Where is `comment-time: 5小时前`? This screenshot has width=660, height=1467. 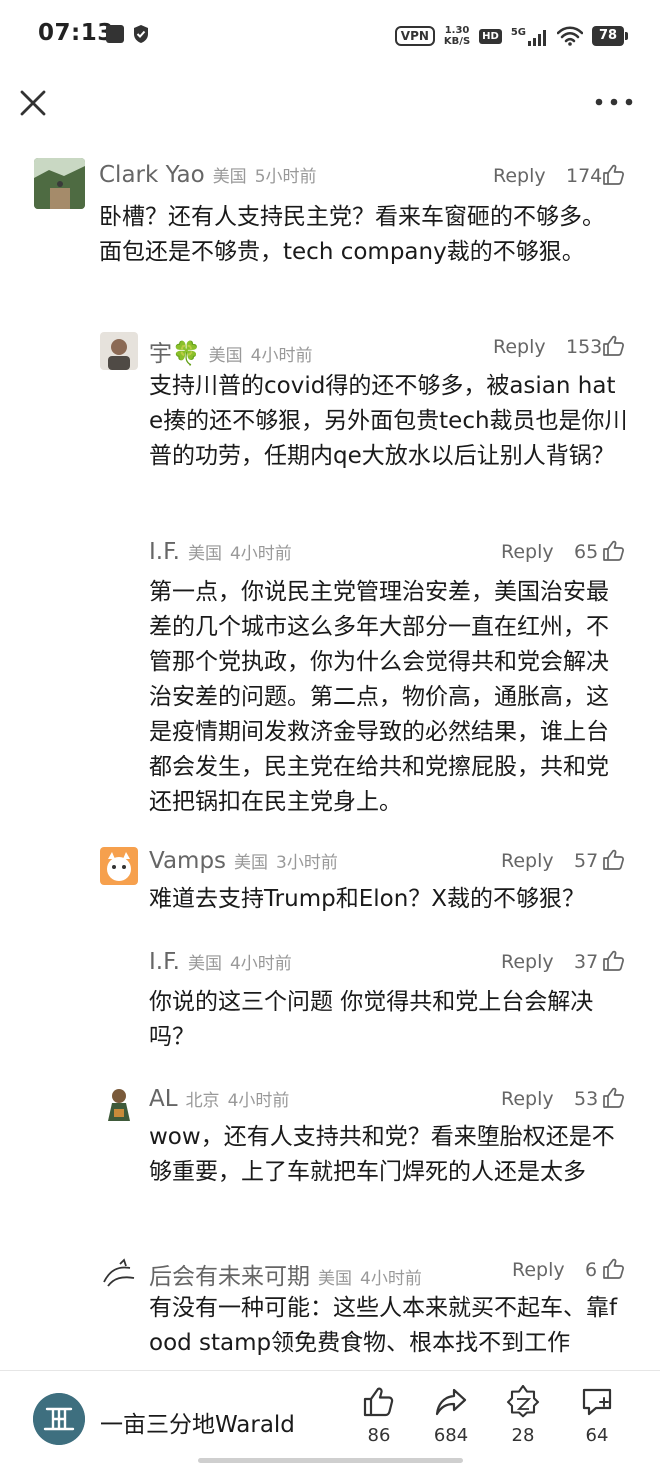 comment-time: 5小时前 is located at coordinates (285, 177).